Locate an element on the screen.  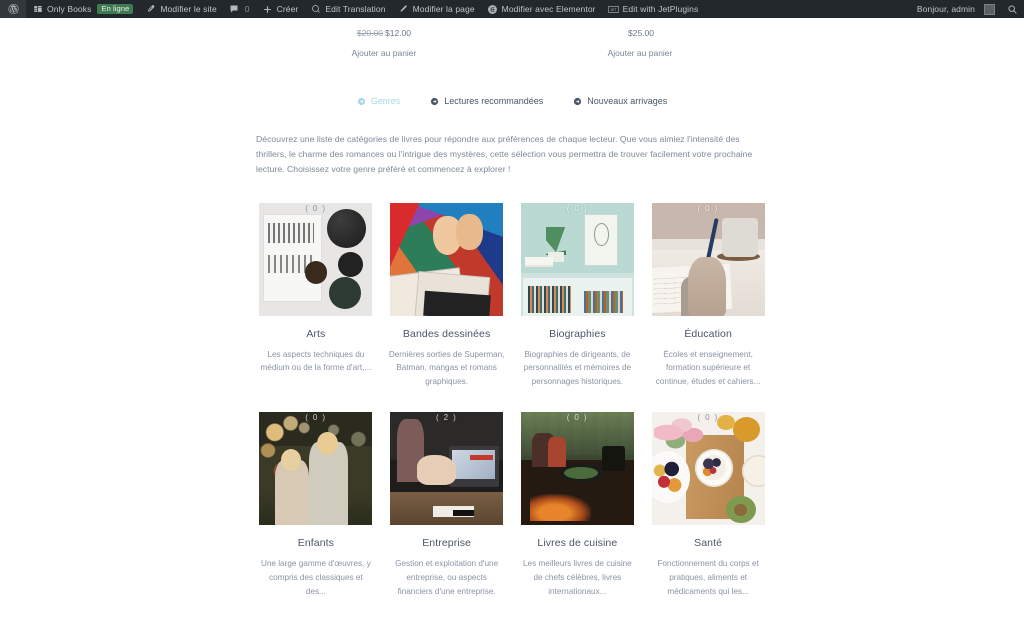
product-card: $20.00 $12.00 Ajouter au panier is located at coordinates (384, 42).